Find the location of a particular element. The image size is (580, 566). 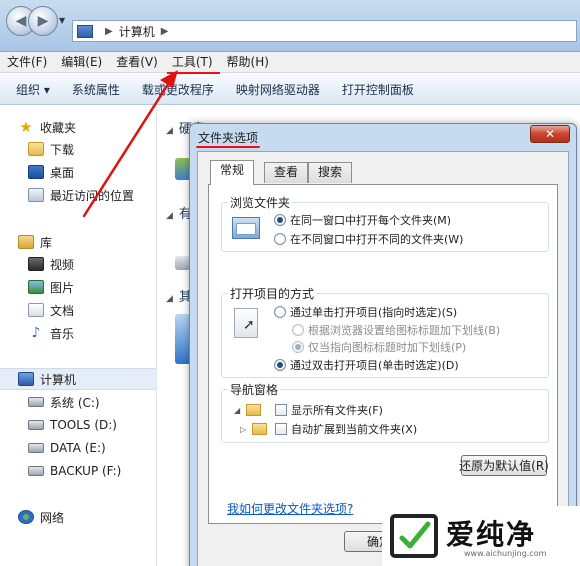

radio-same-window: 在同一窗口中打开每个文件夹(M) is located at coordinates (362, 220).